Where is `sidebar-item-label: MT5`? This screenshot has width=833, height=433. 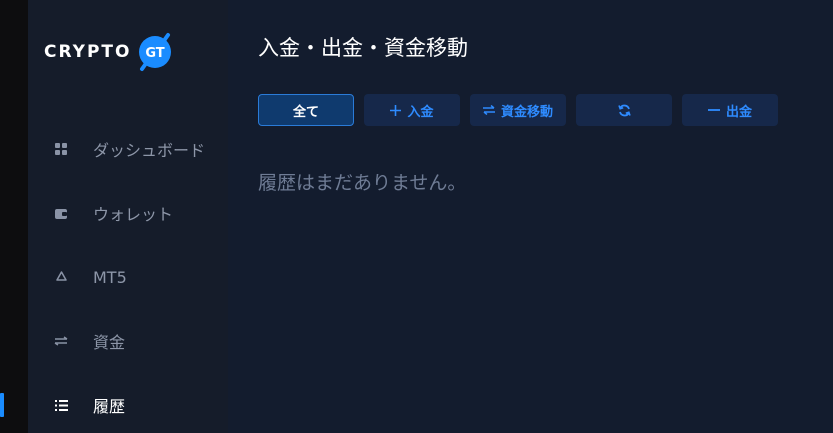 sidebar-item-label: MT5 is located at coordinates (110, 277).